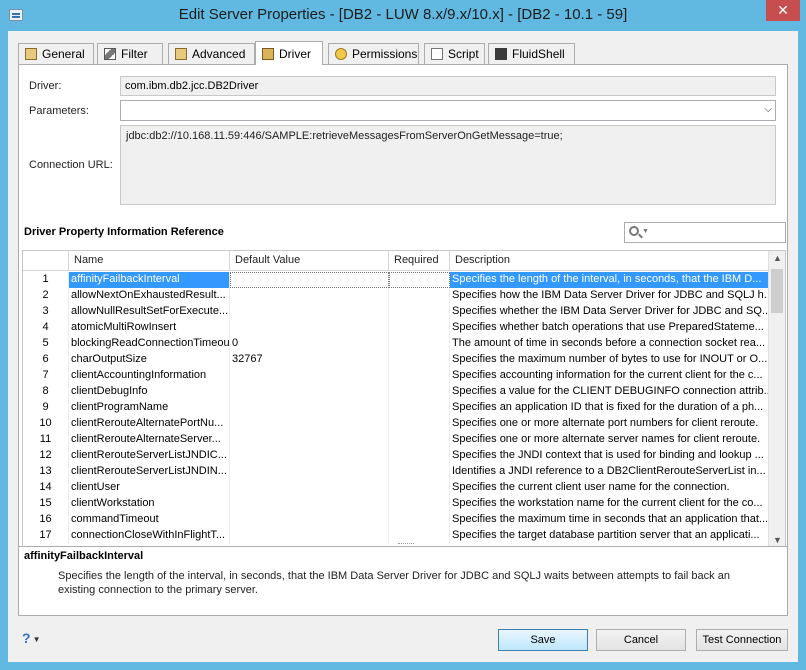 This screenshot has width=806, height=670. I want to click on general-icon, so click(31, 54).